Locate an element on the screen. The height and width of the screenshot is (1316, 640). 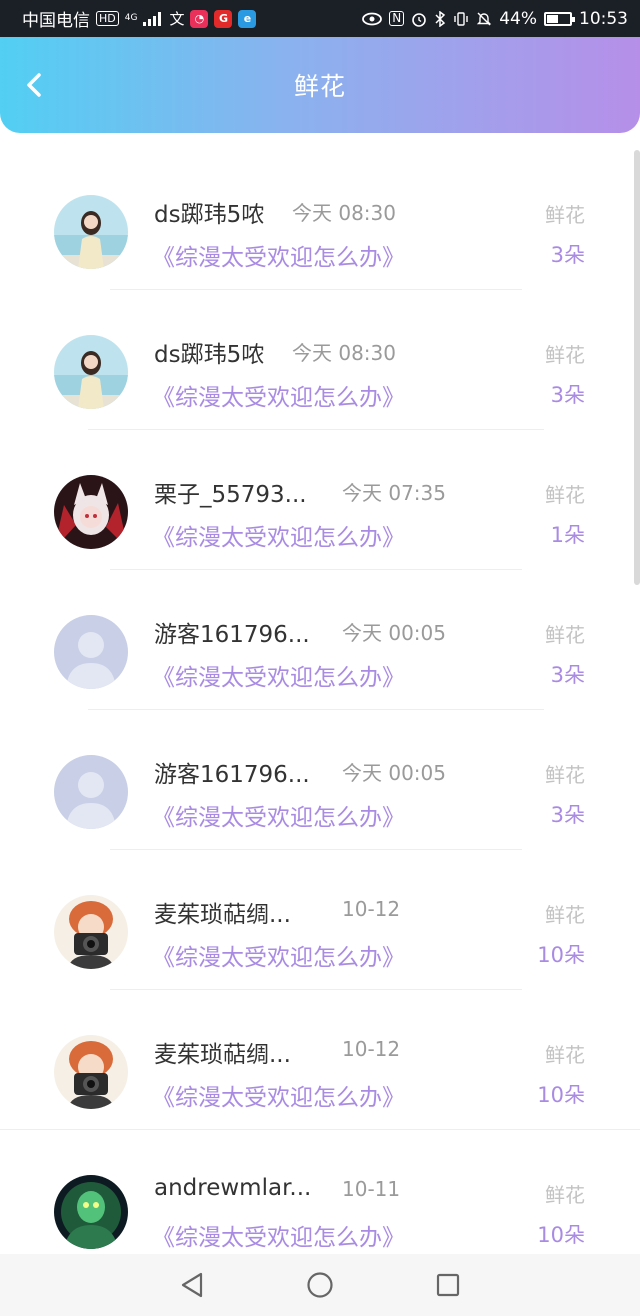
back-button is located at coordinates (34, 85).